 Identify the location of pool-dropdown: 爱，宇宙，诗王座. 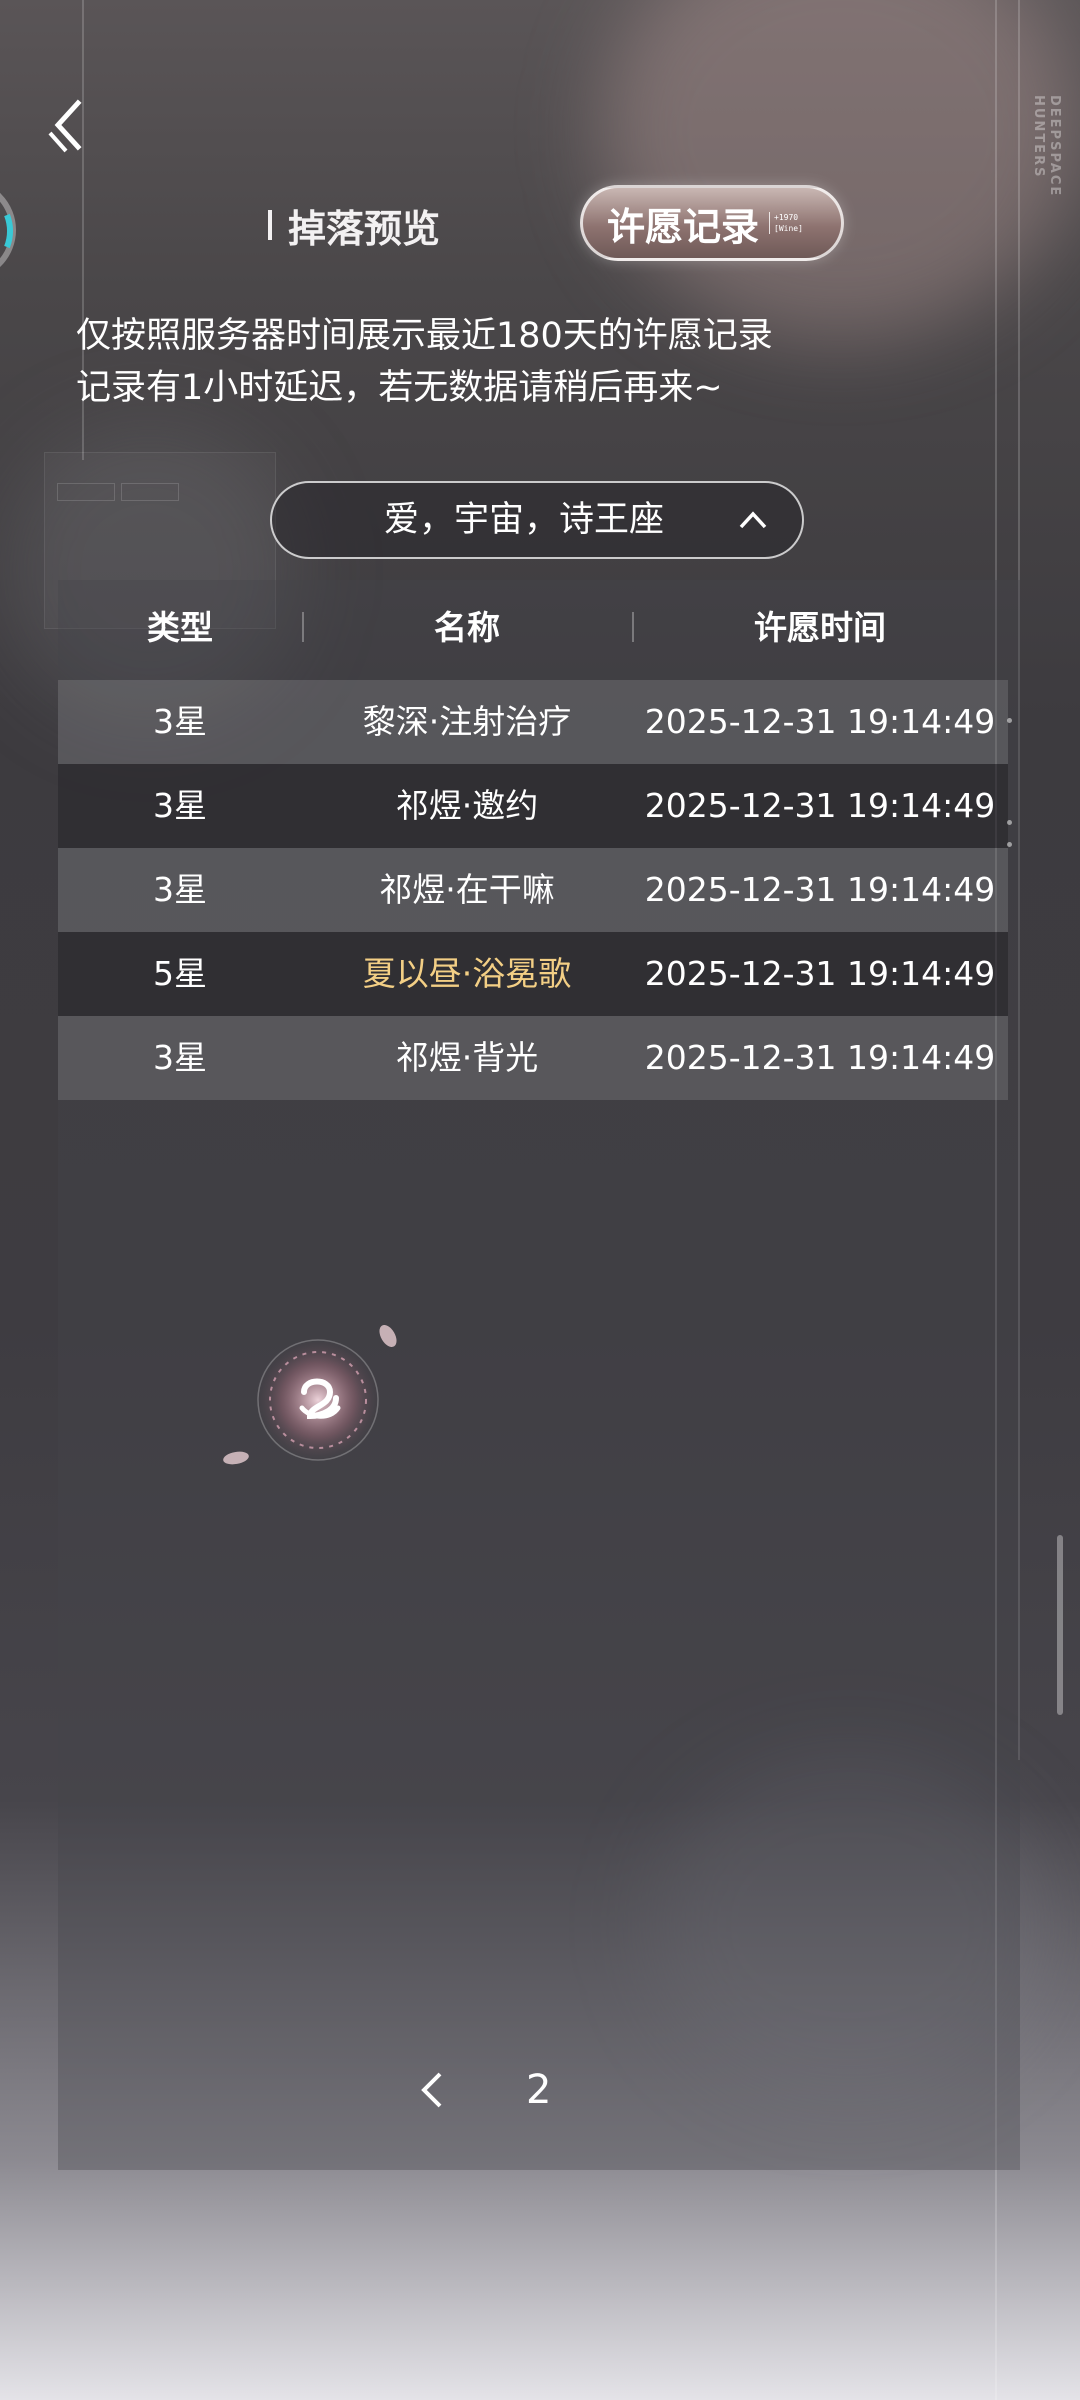
(537, 520).